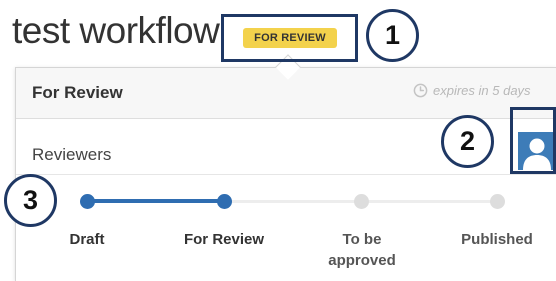 The height and width of the screenshot is (281, 556). I want to click on page-title: test workflow, so click(116, 30).